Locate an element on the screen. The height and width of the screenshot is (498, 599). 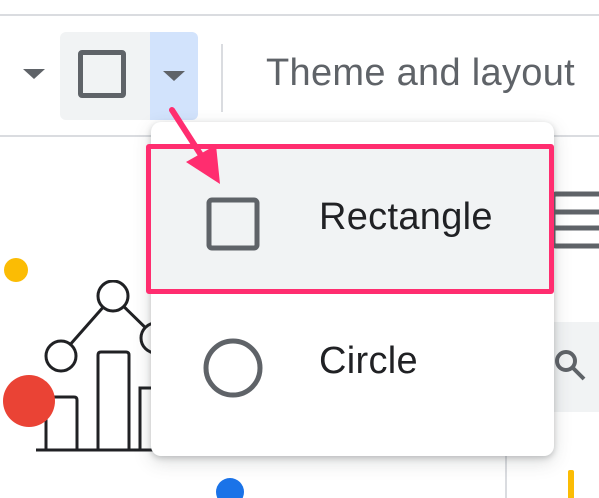
shape-button is located at coordinates (105, 76).